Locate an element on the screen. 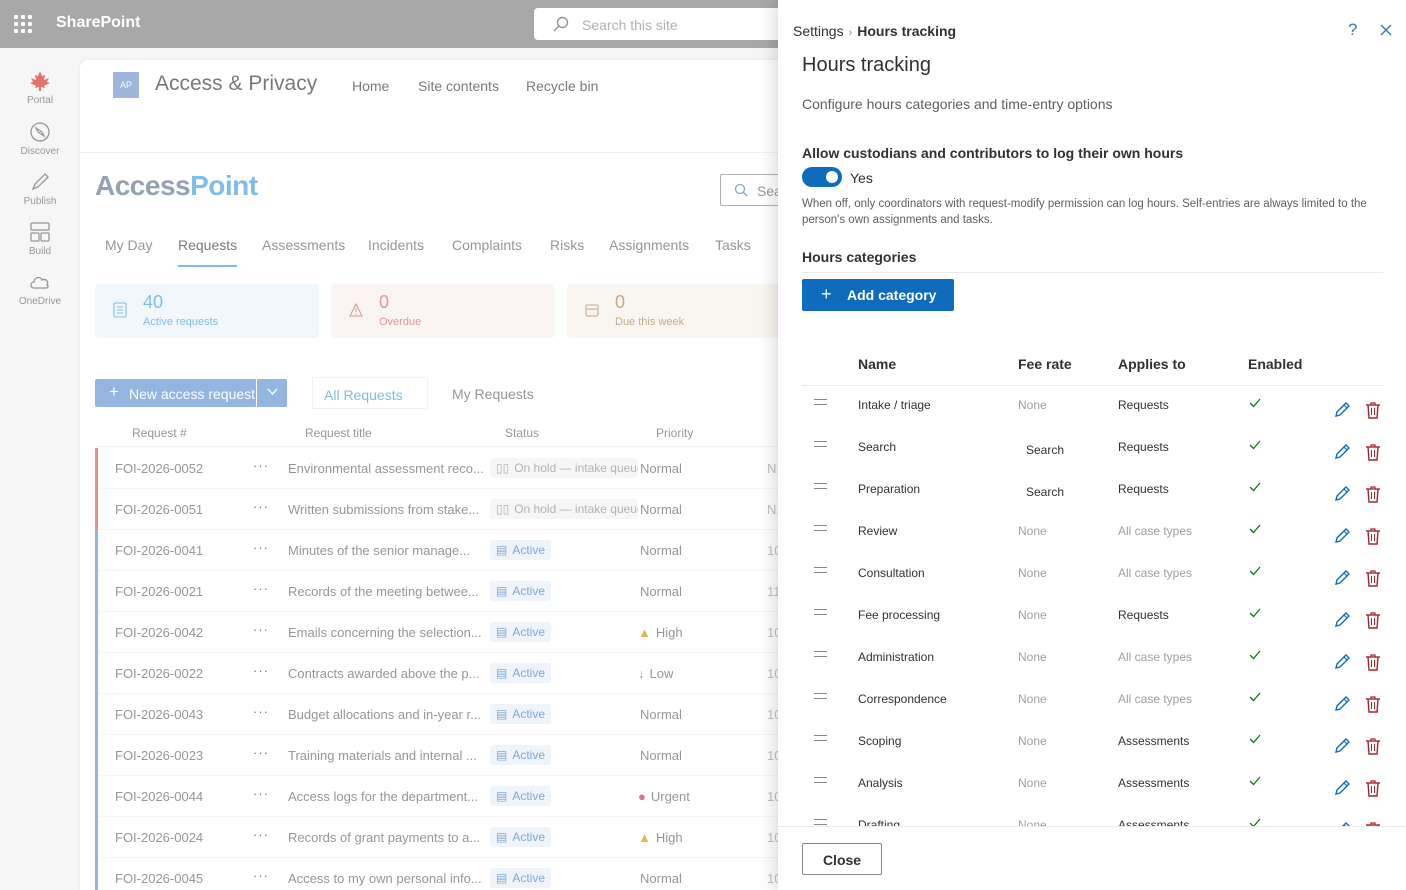 This screenshot has width=1406, height=890. self-log-value: Yes is located at coordinates (861, 178).